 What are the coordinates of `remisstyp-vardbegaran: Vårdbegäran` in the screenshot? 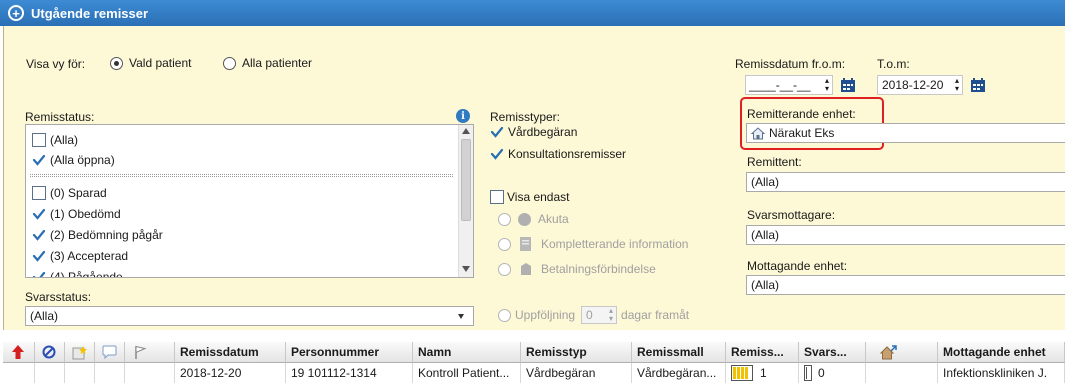 It's located at (533, 132).